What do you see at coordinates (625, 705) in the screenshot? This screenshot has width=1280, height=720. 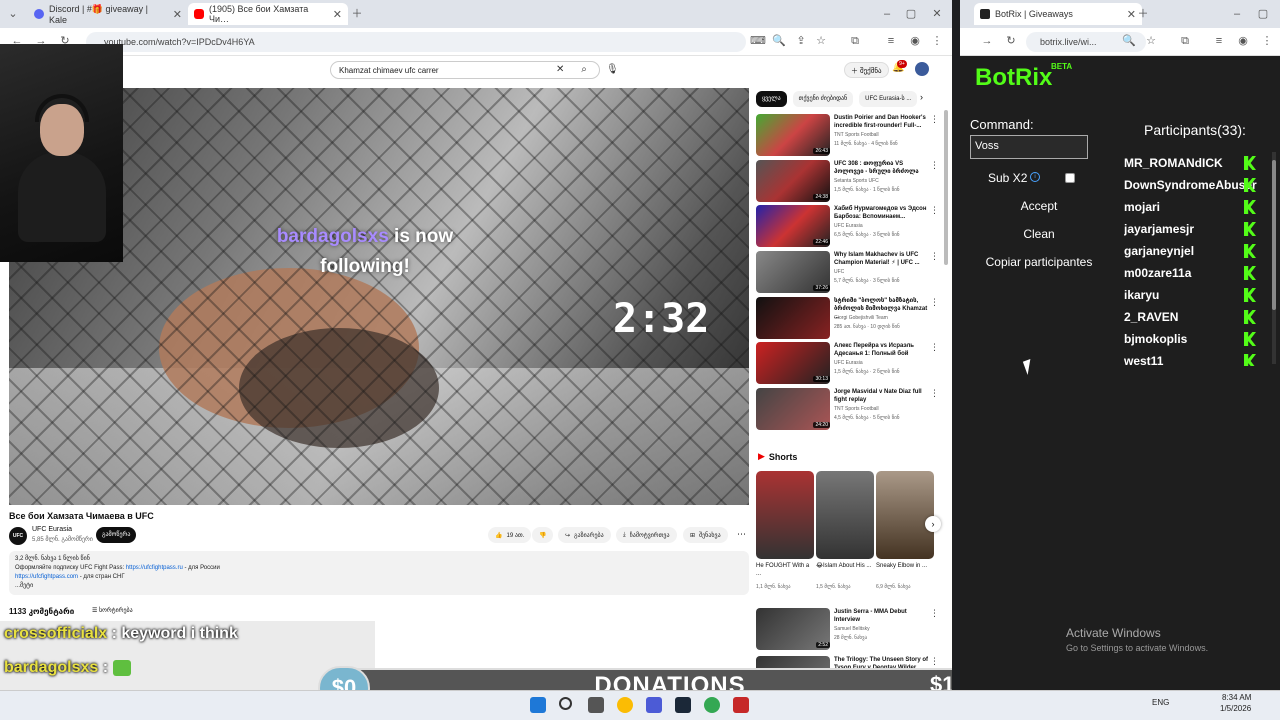 I see `chrome-icon` at bounding box center [625, 705].